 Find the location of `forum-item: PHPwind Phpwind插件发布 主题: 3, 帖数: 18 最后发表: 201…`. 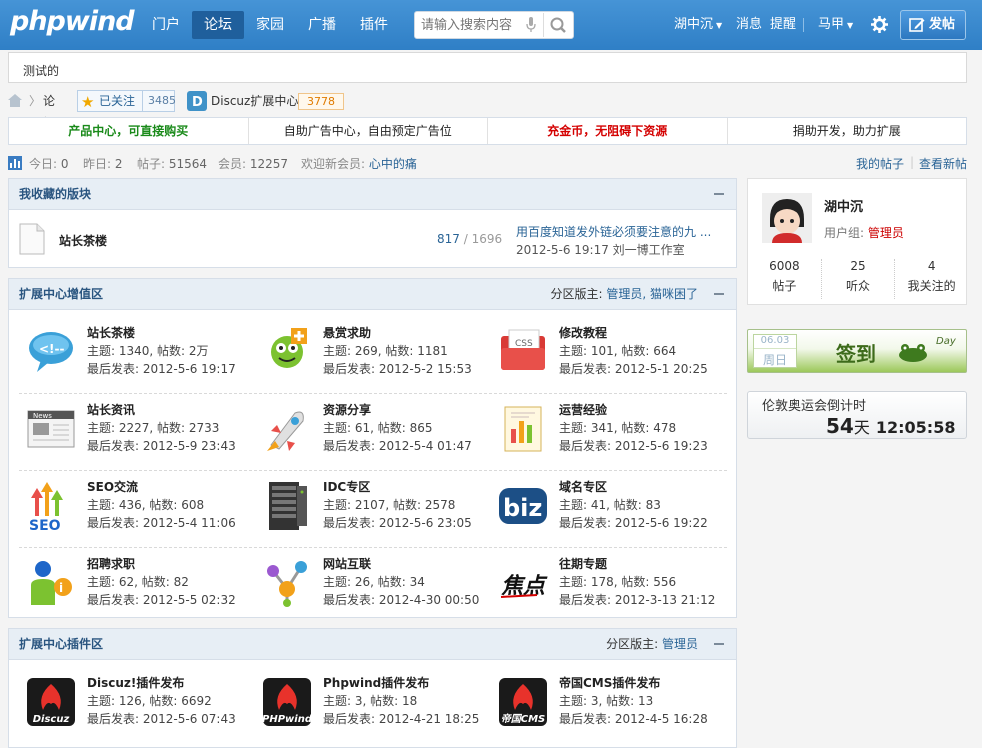

forum-item: PHPwind Phpwind插件发布 主题: 3, 帖数: 18 最后发表: 201… is located at coordinates (370, 706).